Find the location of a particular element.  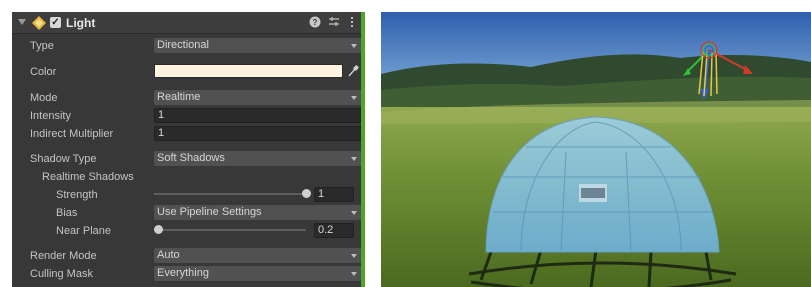

shadow-type-label: Shadow Type is located at coordinates (63, 159).